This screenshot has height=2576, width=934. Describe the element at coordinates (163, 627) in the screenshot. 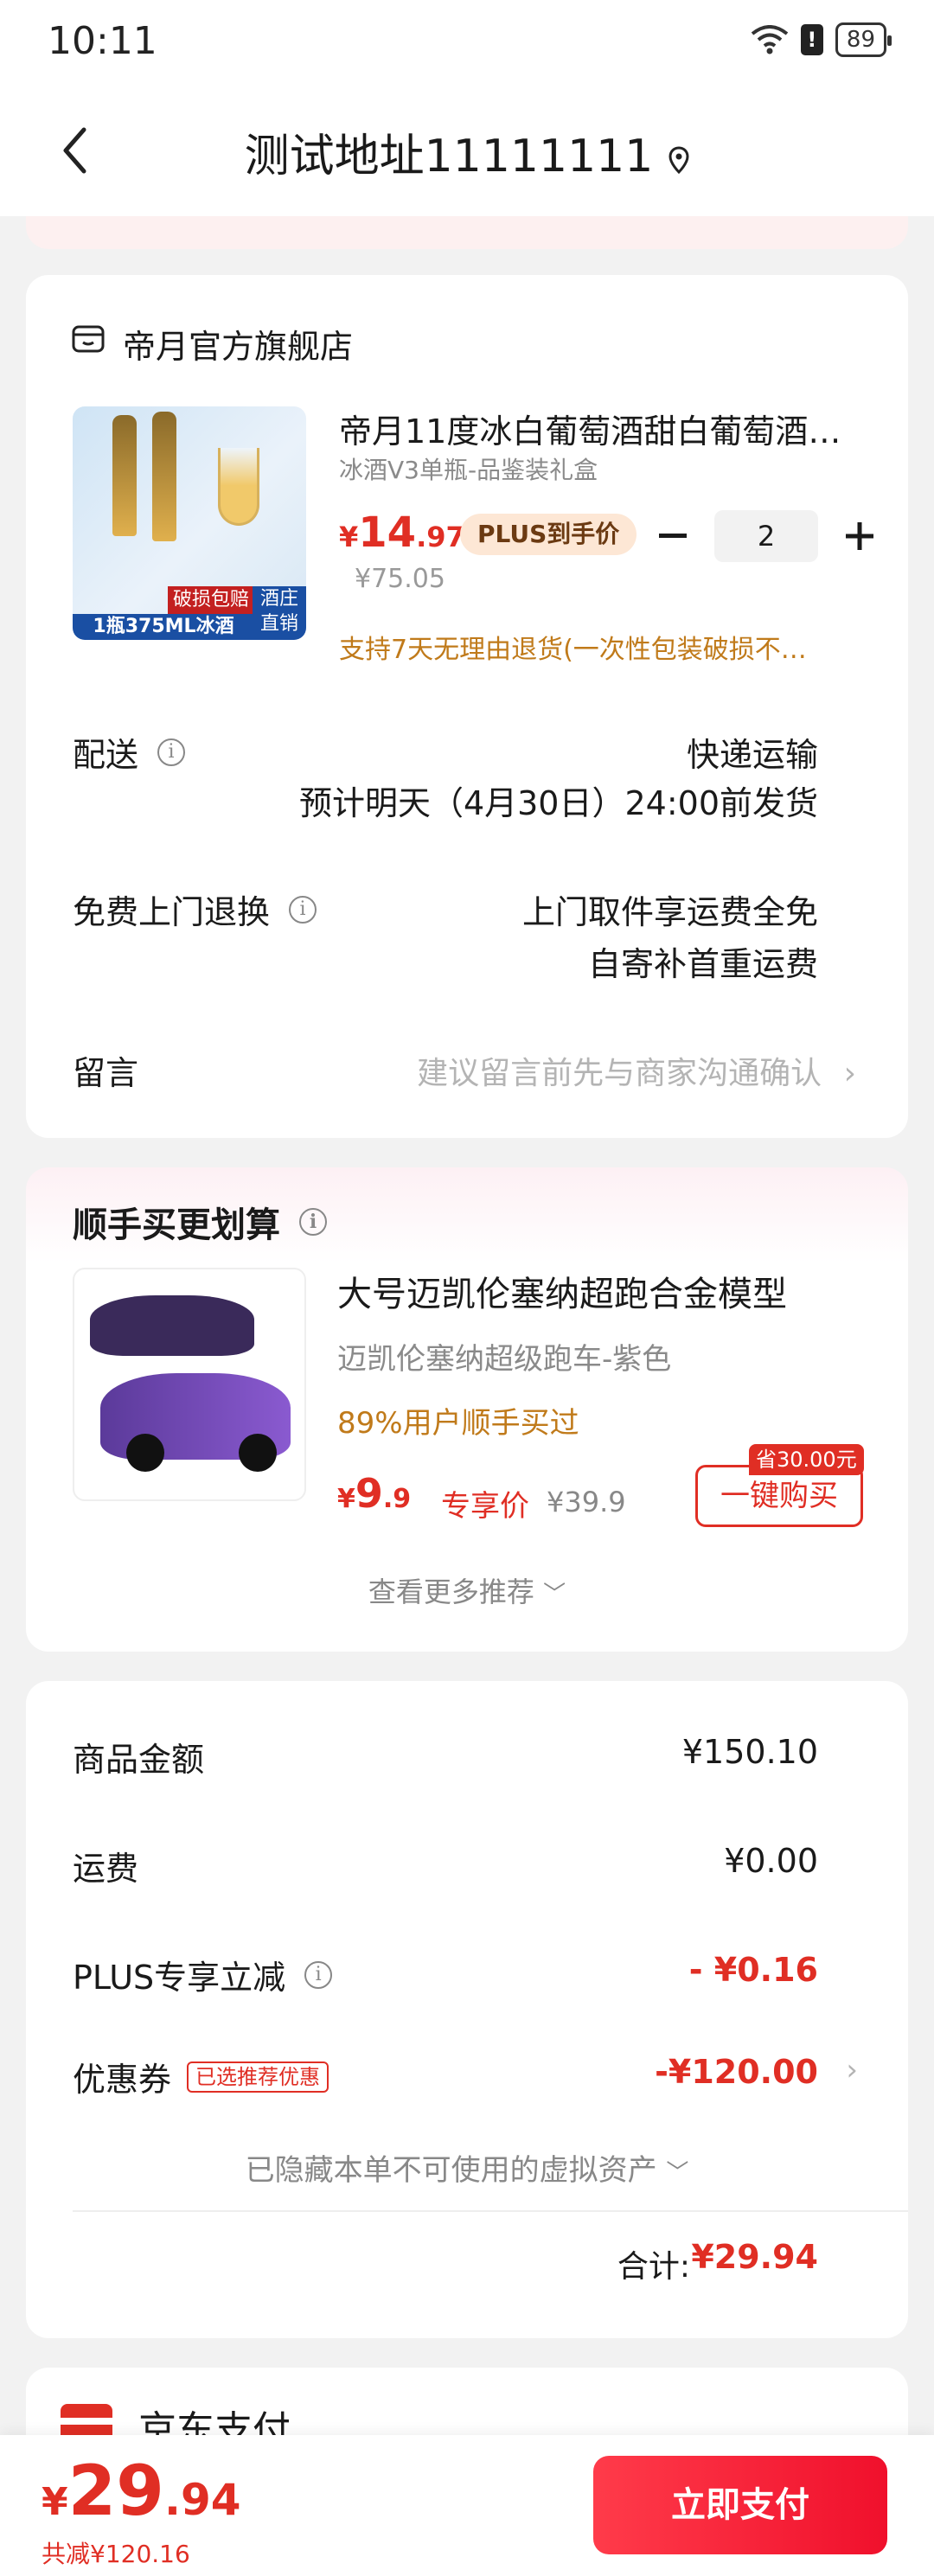

I see `image-volume-tag: 1瓶375ML冰酒` at that location.